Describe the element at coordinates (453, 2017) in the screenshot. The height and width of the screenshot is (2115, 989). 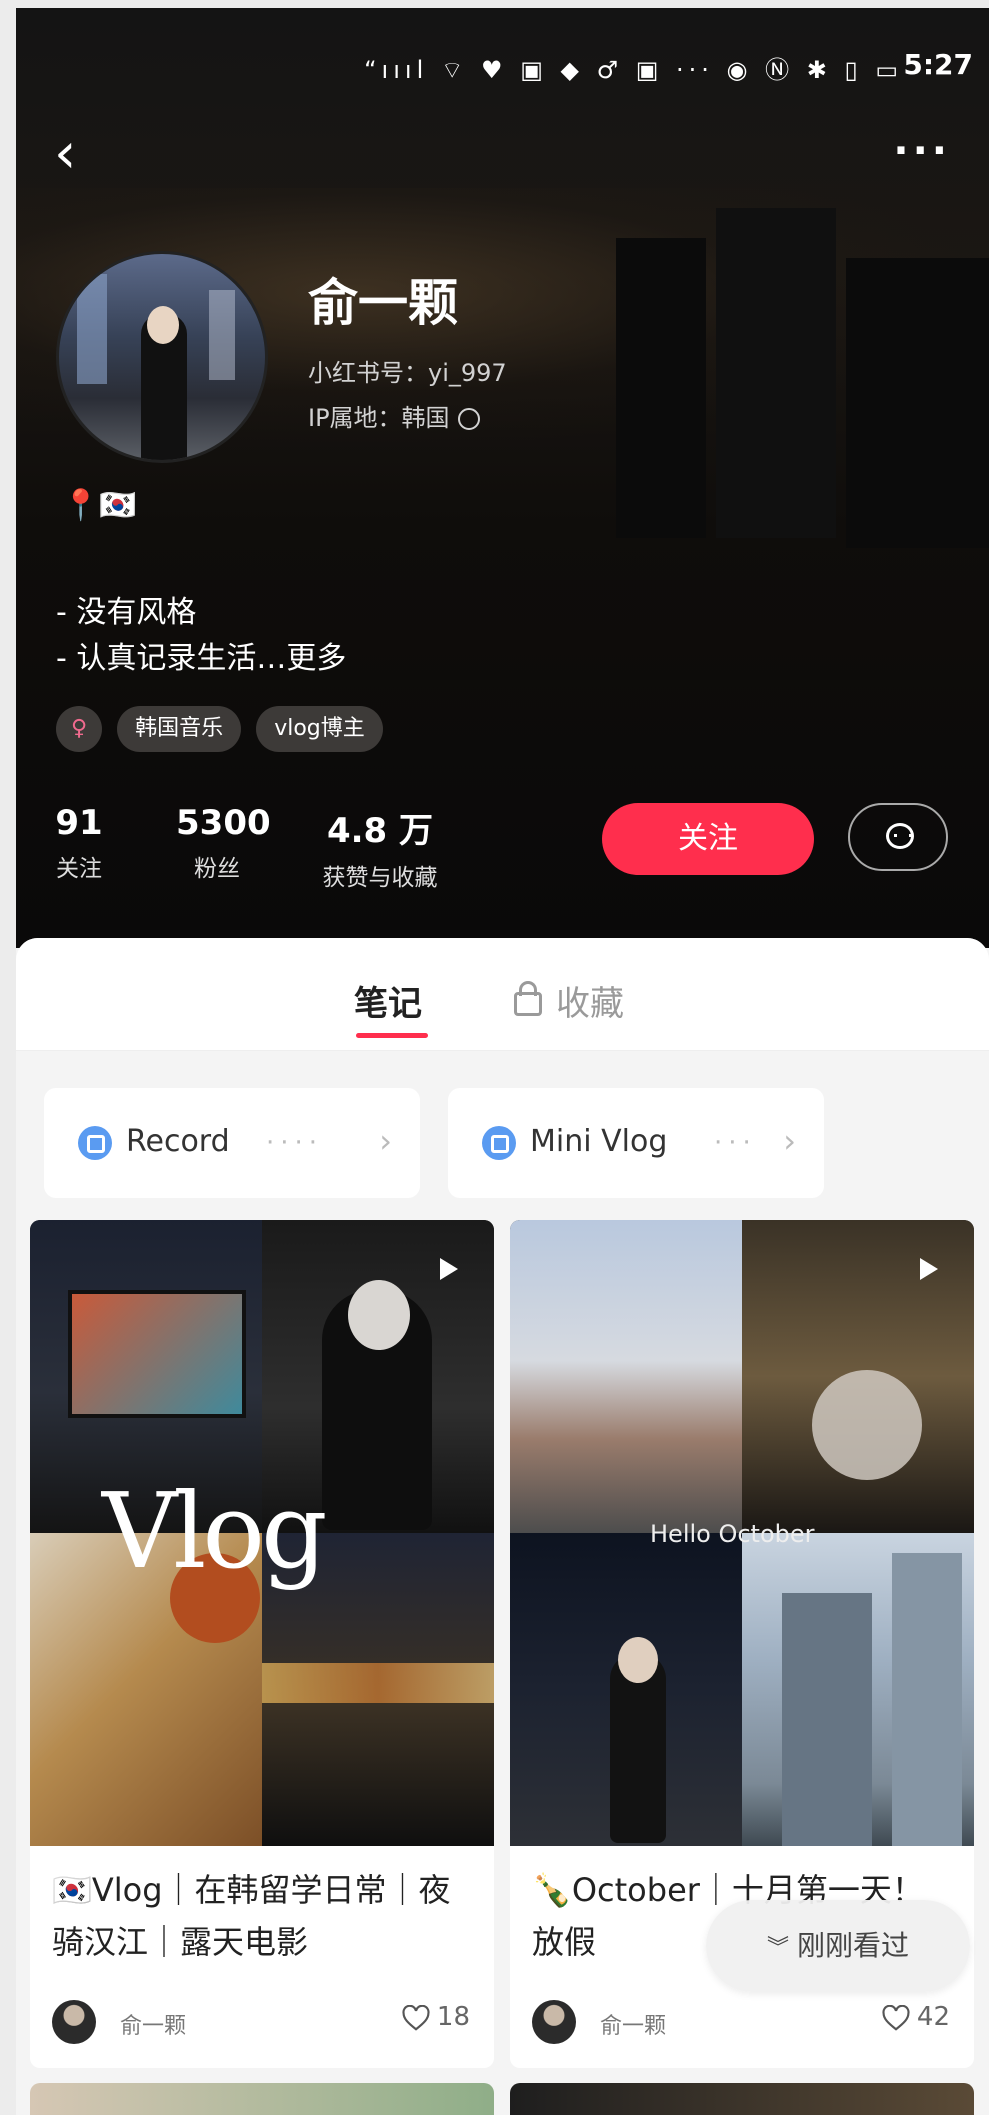
I see `like-count: 18` at that location.